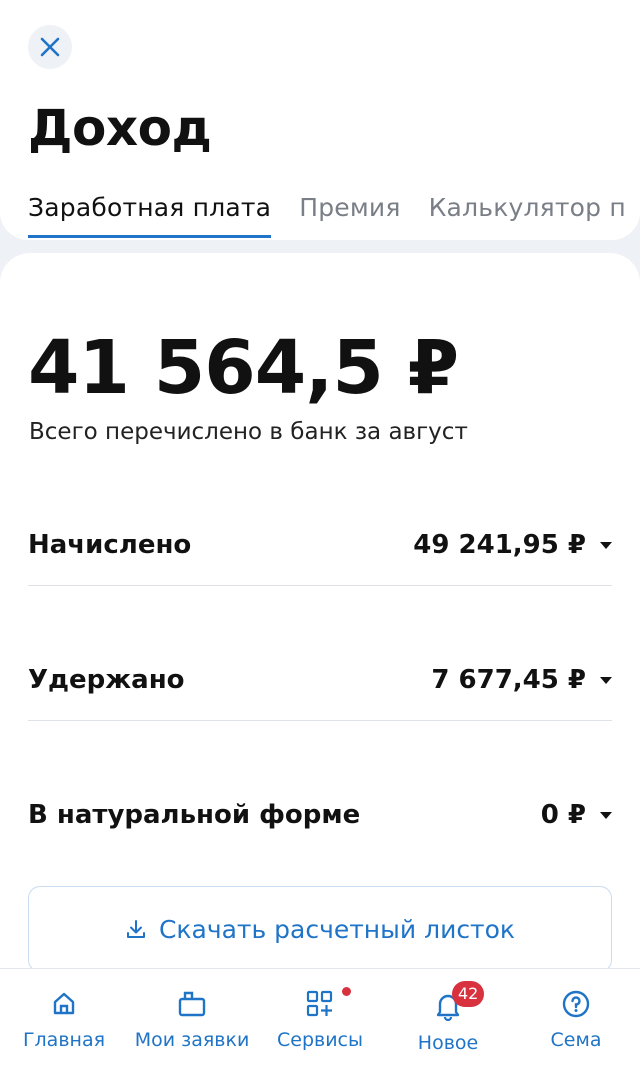 Image resolution: width=640 pixels, height=1071 pixels. I want to click on download-payslip-label: Скачать расчетный листок, so click(337, 929).